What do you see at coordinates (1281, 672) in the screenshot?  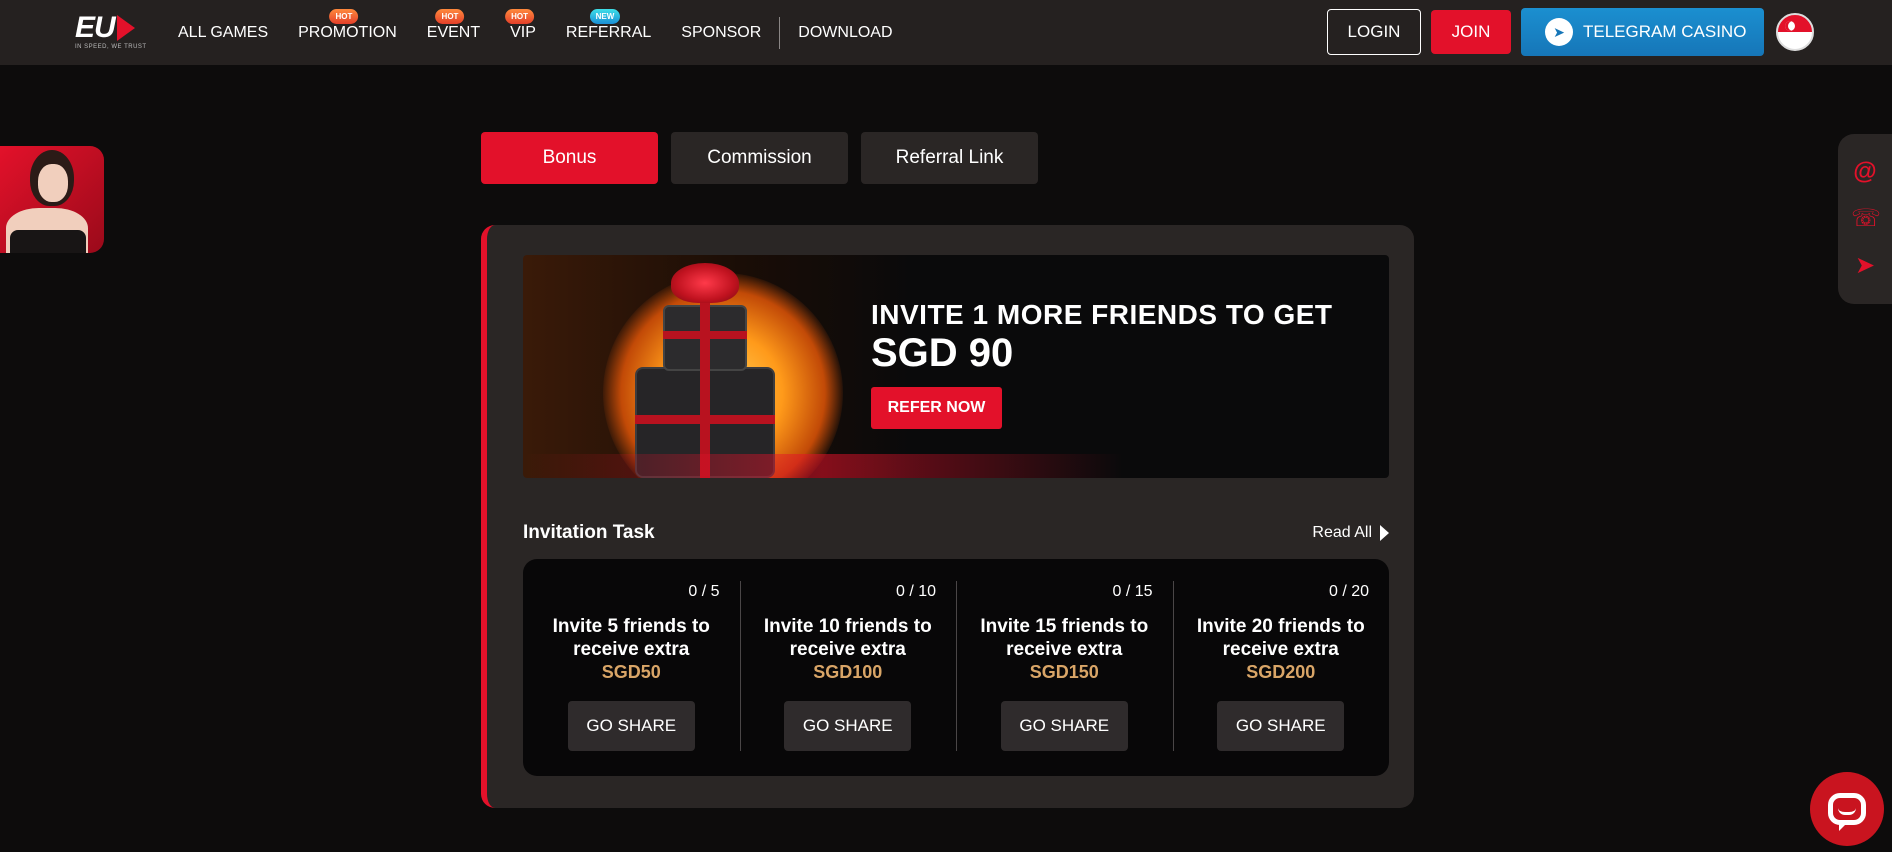 I see `task-reward: SGD200` at bounding box center [1281, 672].